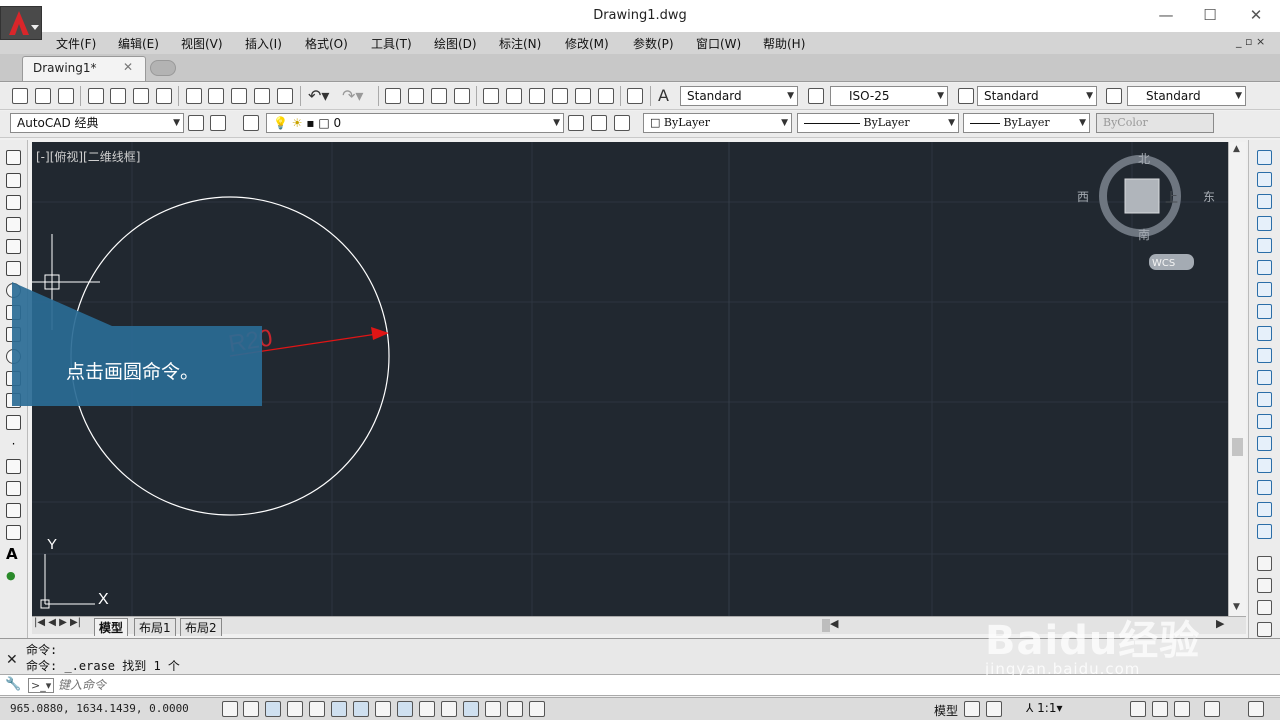 The image size is (1280, 720). What do you see at coordinates (1093, 641) in the screenshot?
I see `baidu-watermark-logo: Baidu经验` at bounding box center [1093, 641].